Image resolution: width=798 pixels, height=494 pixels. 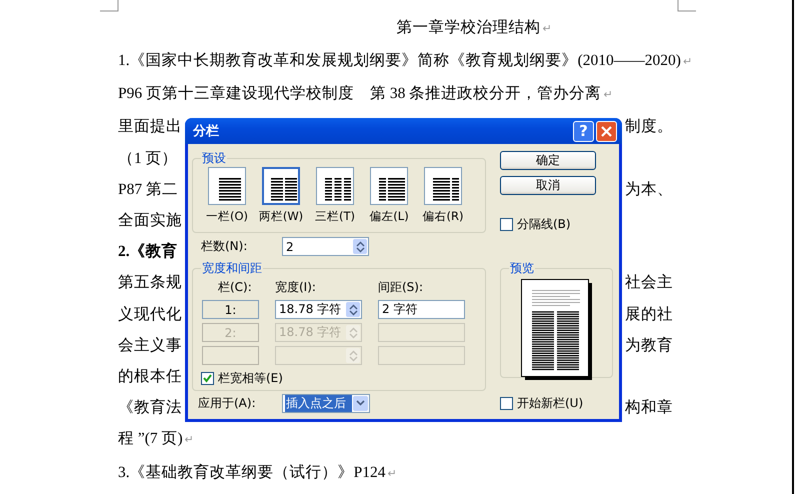 What do you see at coordinates (335, 216) in the screenshot?
I see `preset-label: 三栏(T)` at bounding box center [335, 216].